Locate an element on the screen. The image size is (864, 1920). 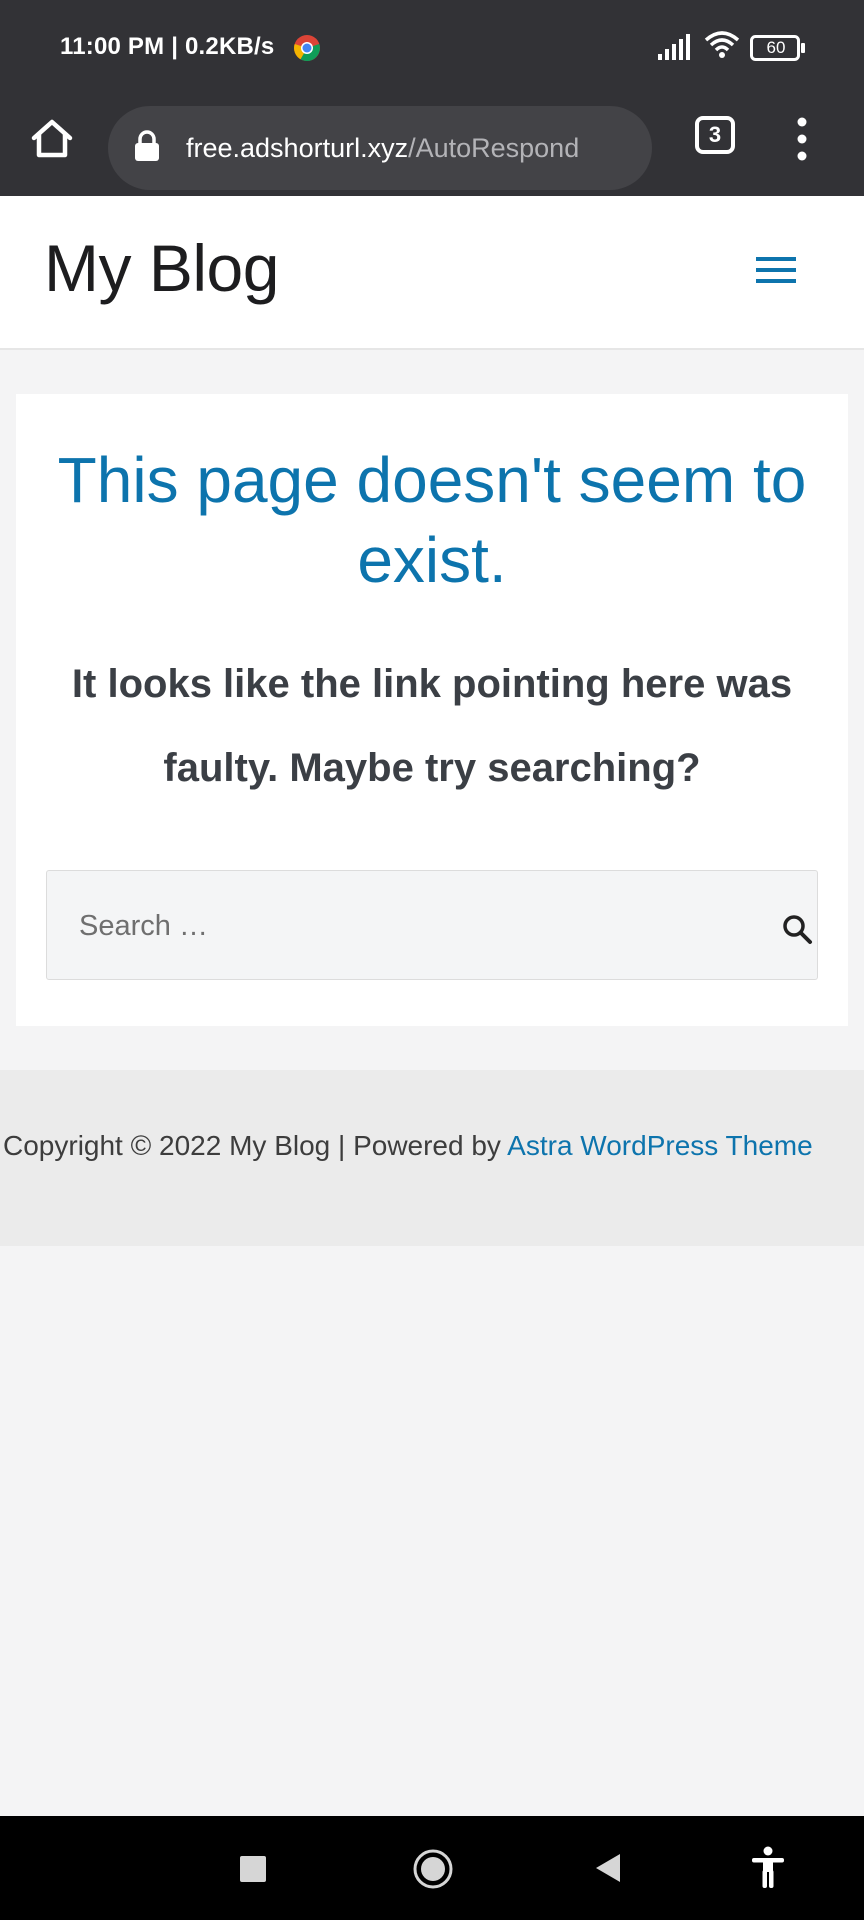
url-text: free.adshorturl.xyz/AutoRespond is located at coordinates (401, 148).